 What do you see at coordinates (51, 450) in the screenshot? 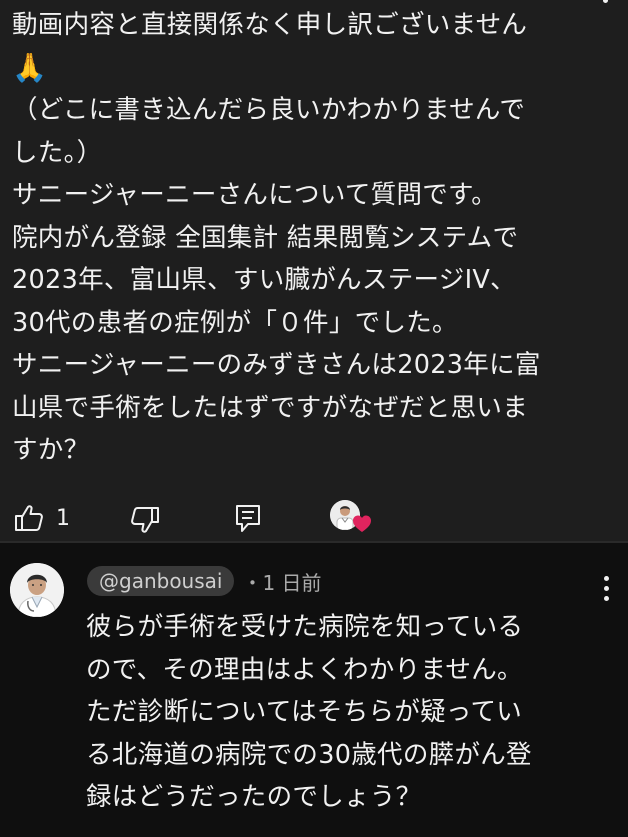
I see `comment-line: すか？` at bounding box center [51, 450].